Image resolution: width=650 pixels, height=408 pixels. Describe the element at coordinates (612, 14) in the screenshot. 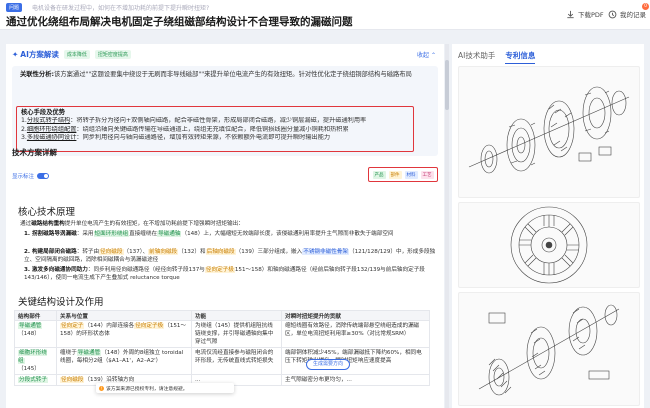

I see `history-icon` at that location.